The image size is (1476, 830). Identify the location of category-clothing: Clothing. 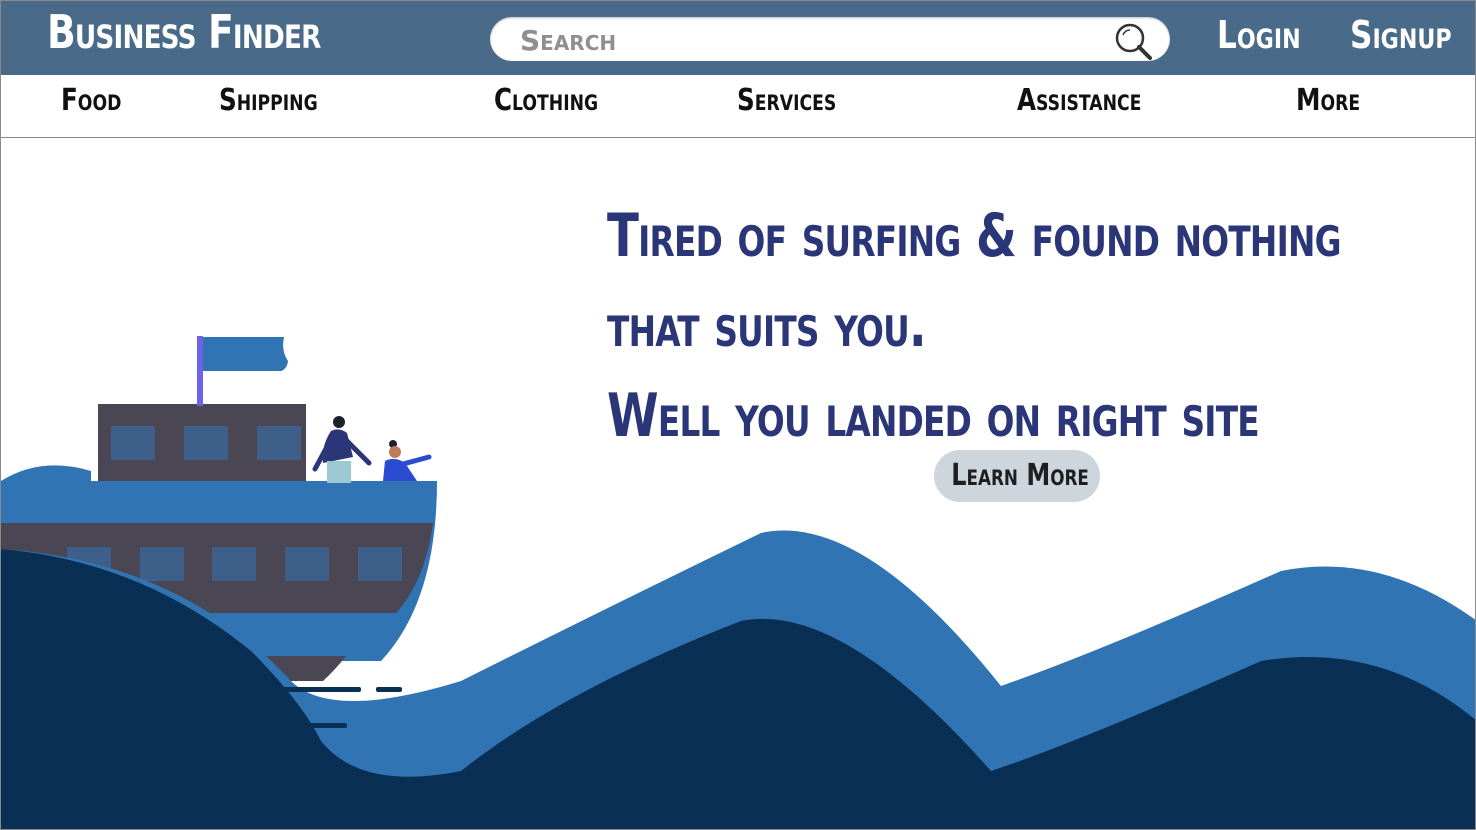
(546, 100).